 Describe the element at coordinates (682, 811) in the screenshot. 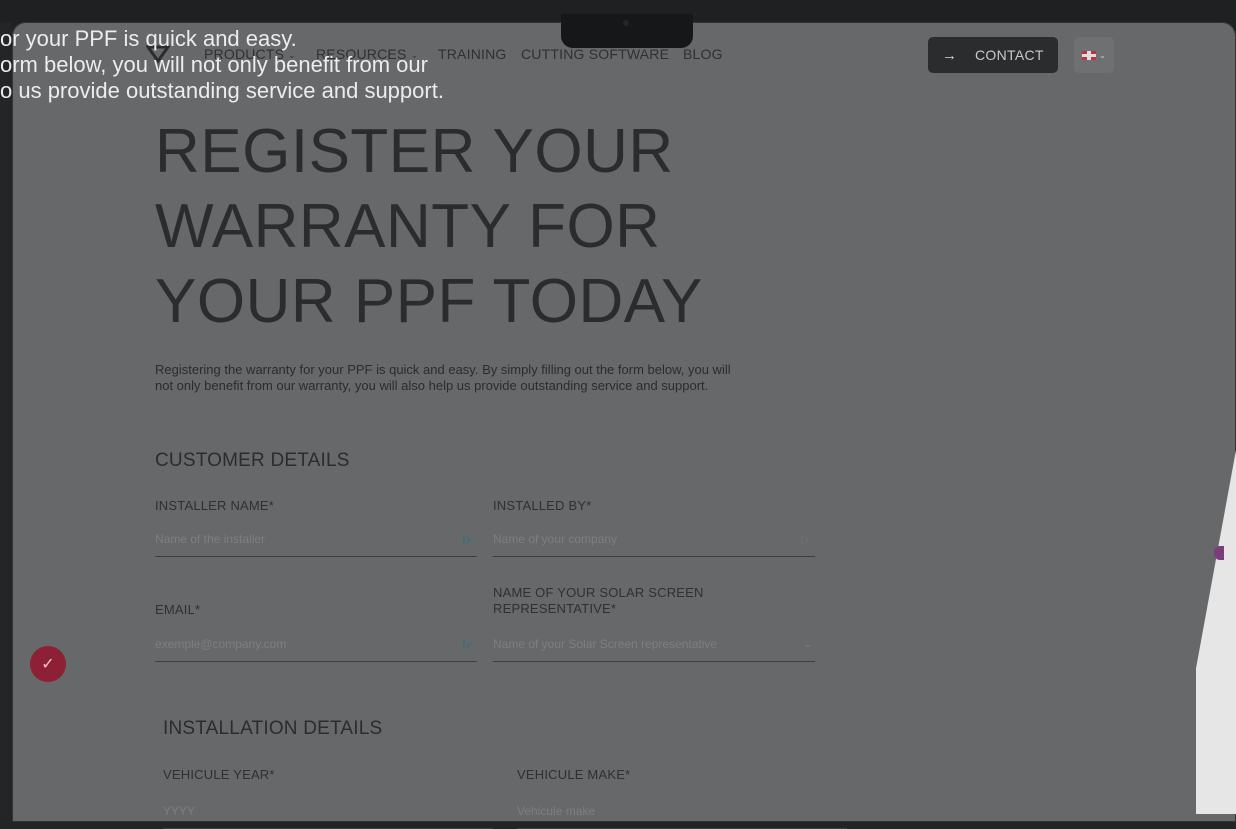

I see `vehicle-make-input` at that location.